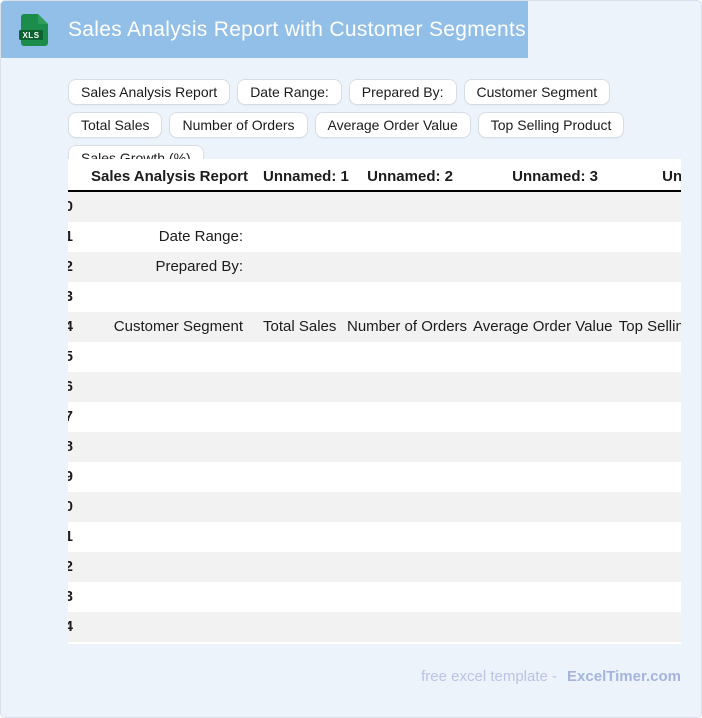 The image size is (702, 718). What do you see at coordinates (167, 267) in the screenshot?
I see `table-cell: Prepared By:` at bounding box center [167, 267].